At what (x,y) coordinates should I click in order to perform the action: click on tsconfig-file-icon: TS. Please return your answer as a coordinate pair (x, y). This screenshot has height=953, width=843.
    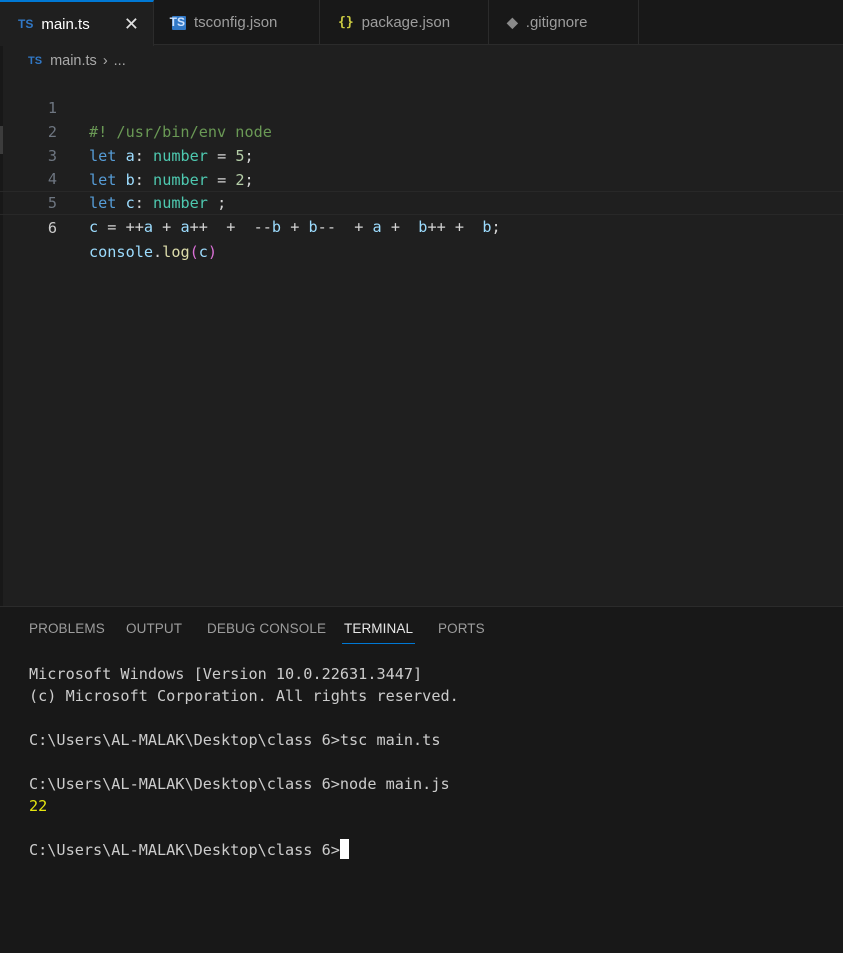
    Looking at the image, I should click on (177, 22).